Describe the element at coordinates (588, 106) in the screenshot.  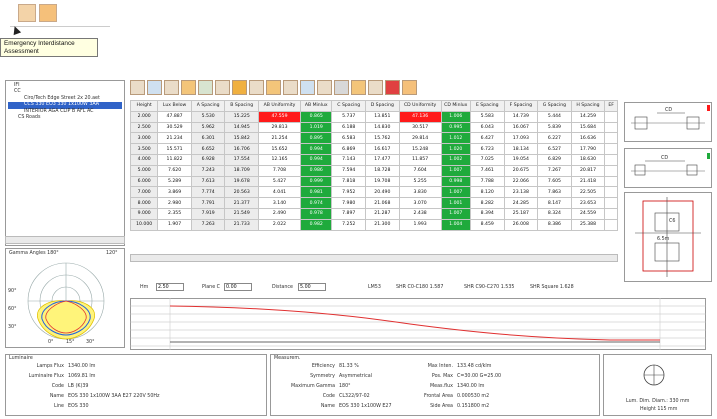
I see `column-header: H Spacing` at that location.